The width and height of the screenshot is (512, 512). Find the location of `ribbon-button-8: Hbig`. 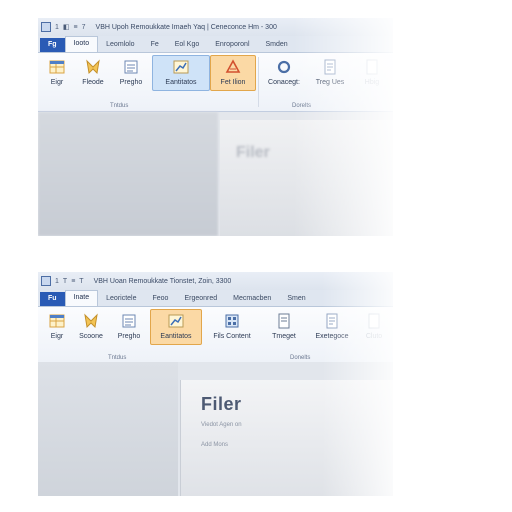

ribbon-button-8: Hbig is located at coordinates (372, 71).